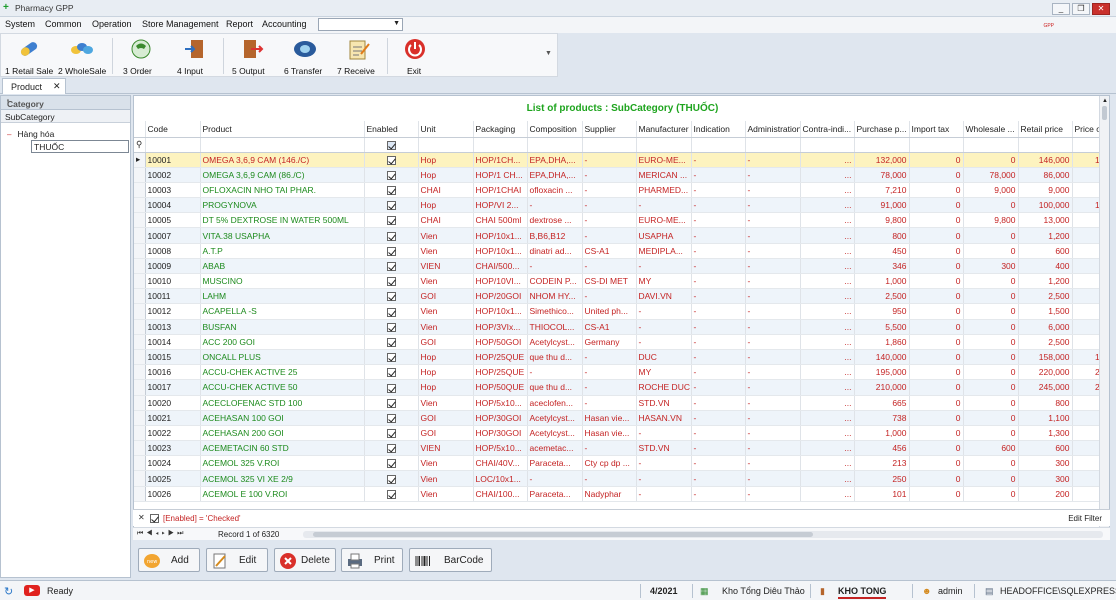 This screenshot has width=1116, height=600. What do you see at coordinates (173, 296) in the screenshot?
I see `cell-code: 10011` at bounding box center [173, 296].